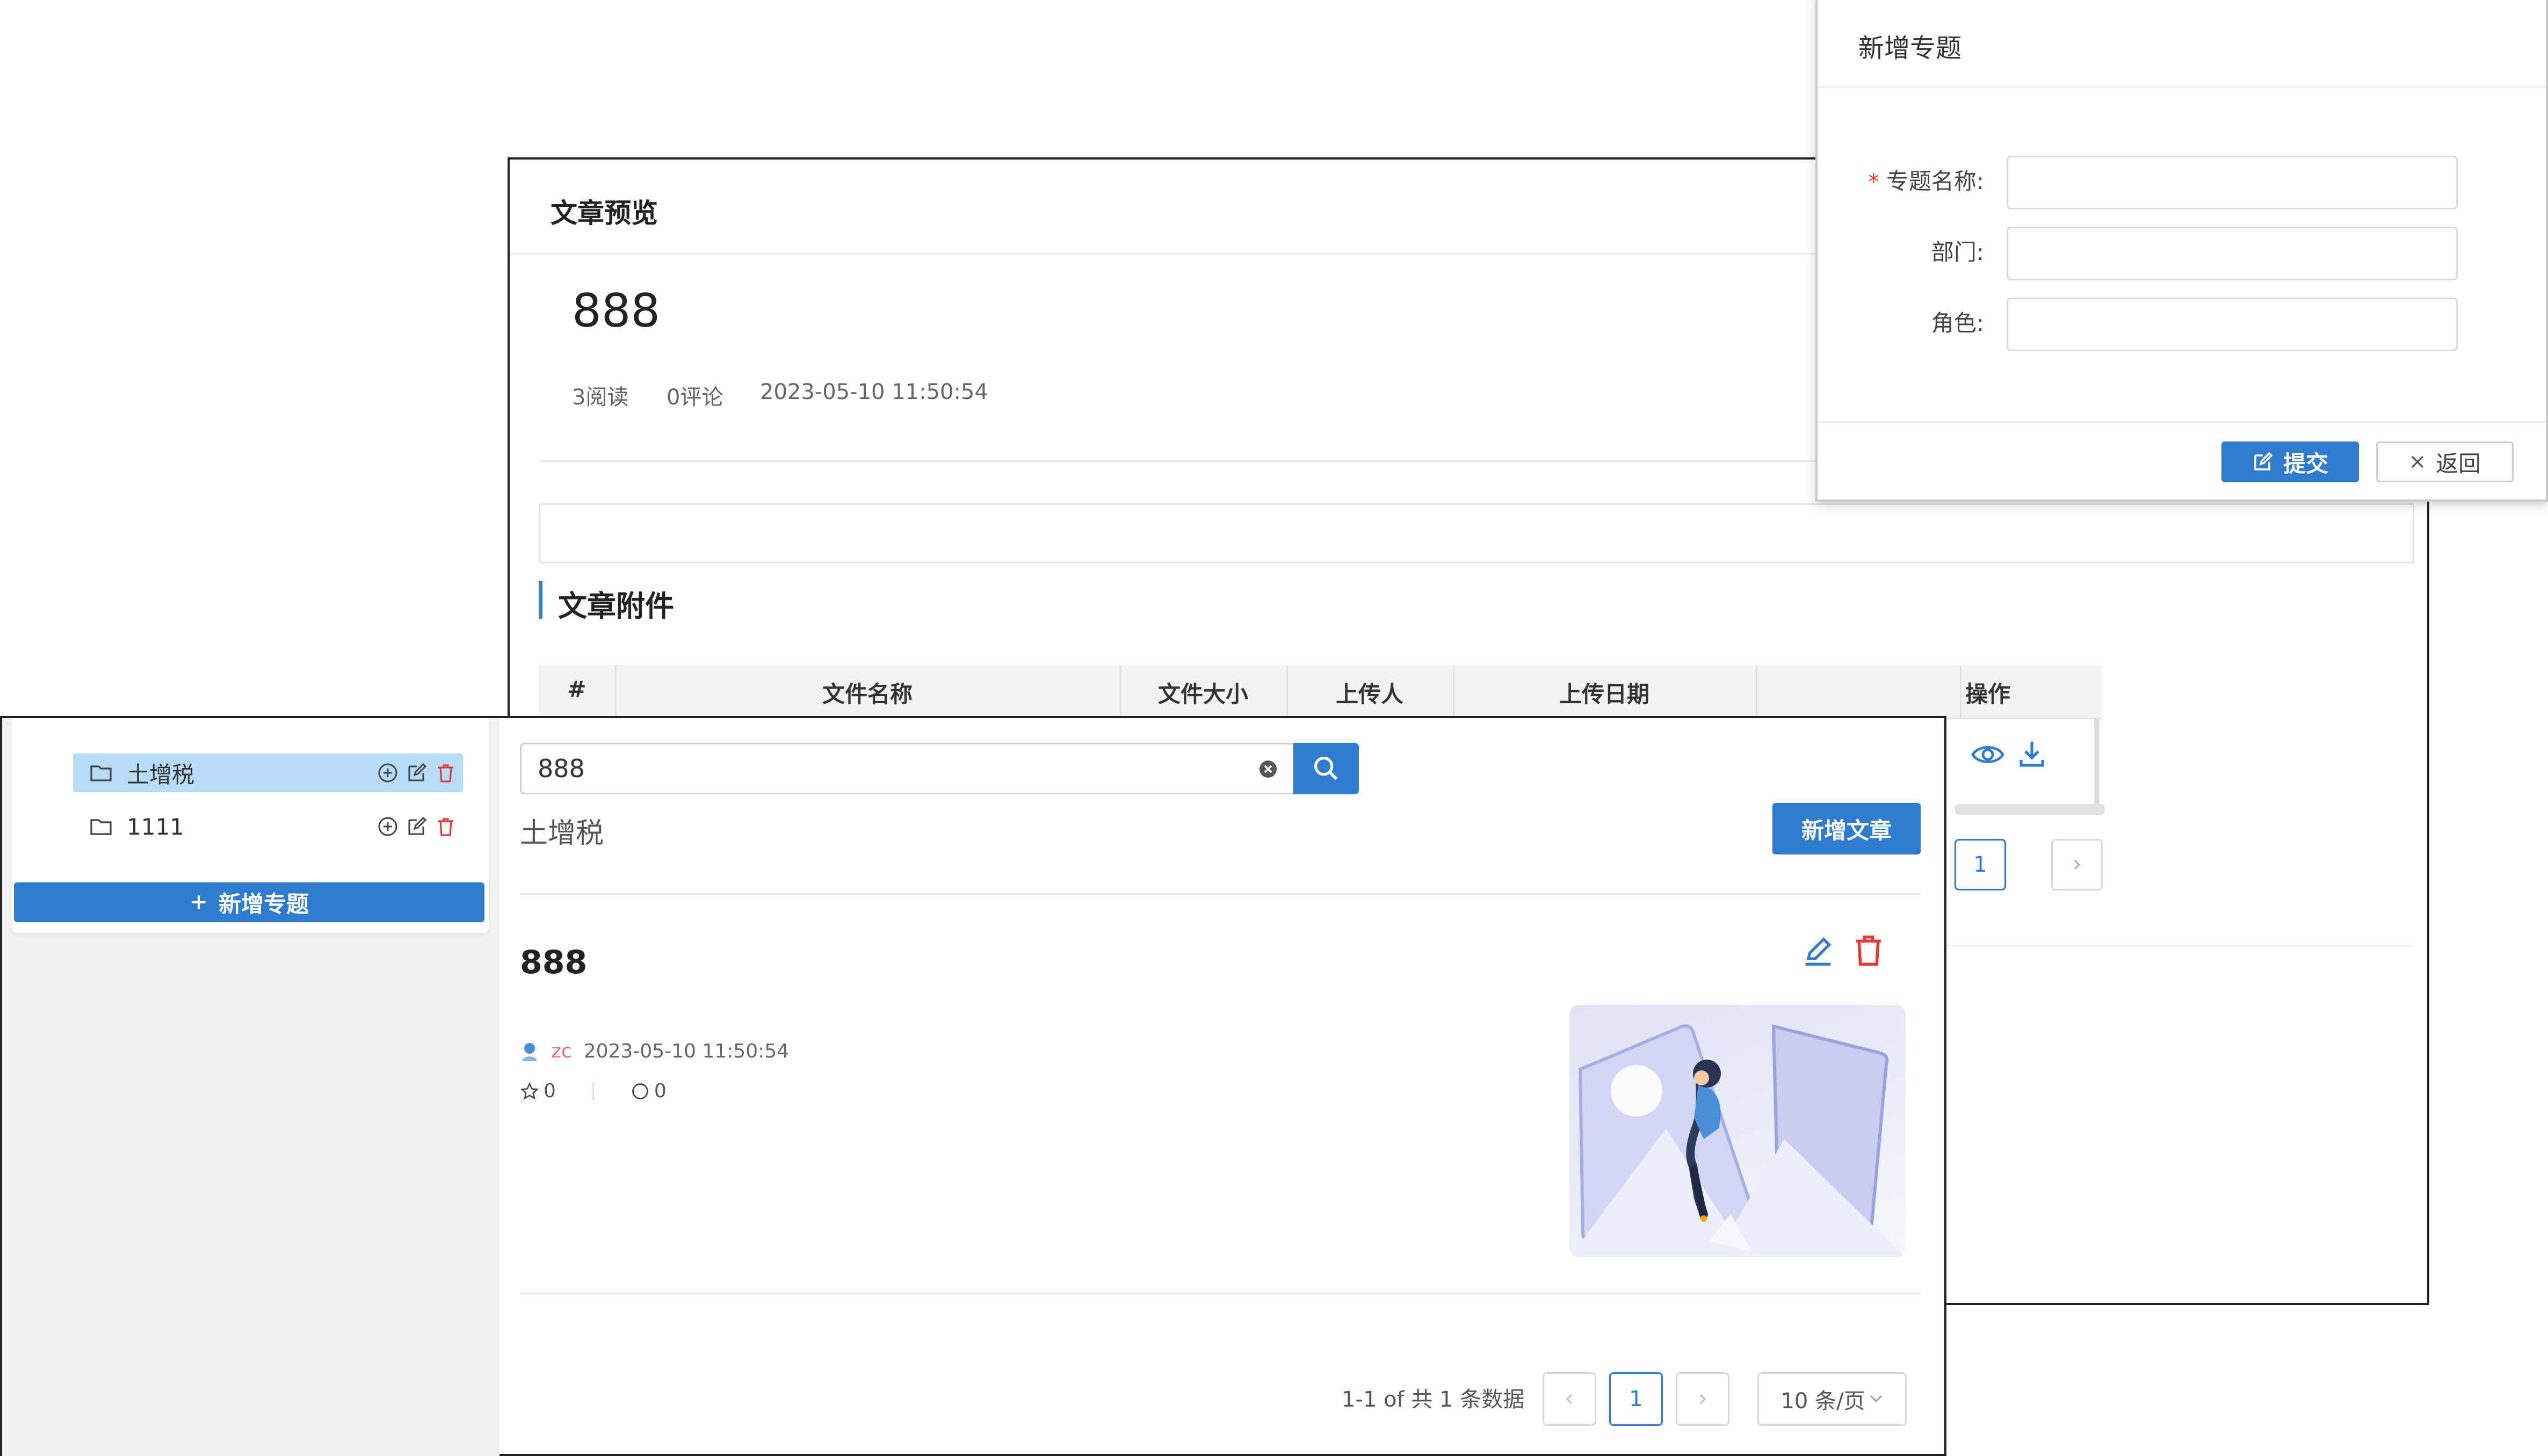 The width and height of the screenshot is (2548, 1456). I want to click on article-stats: 0 0, so click(593, 1091).